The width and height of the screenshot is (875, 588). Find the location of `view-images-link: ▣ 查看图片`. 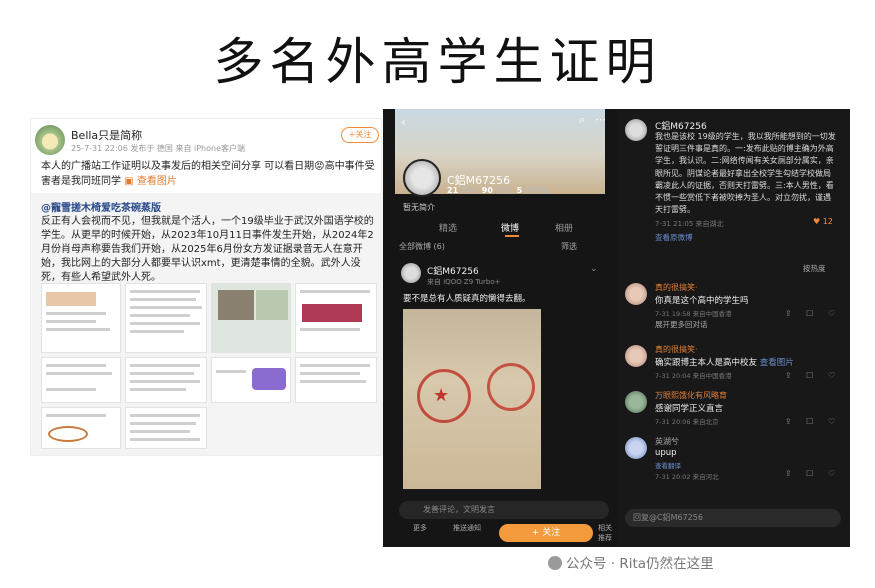

view-images-link: ▣ 查看图片 is located at coordinates (150, 181).